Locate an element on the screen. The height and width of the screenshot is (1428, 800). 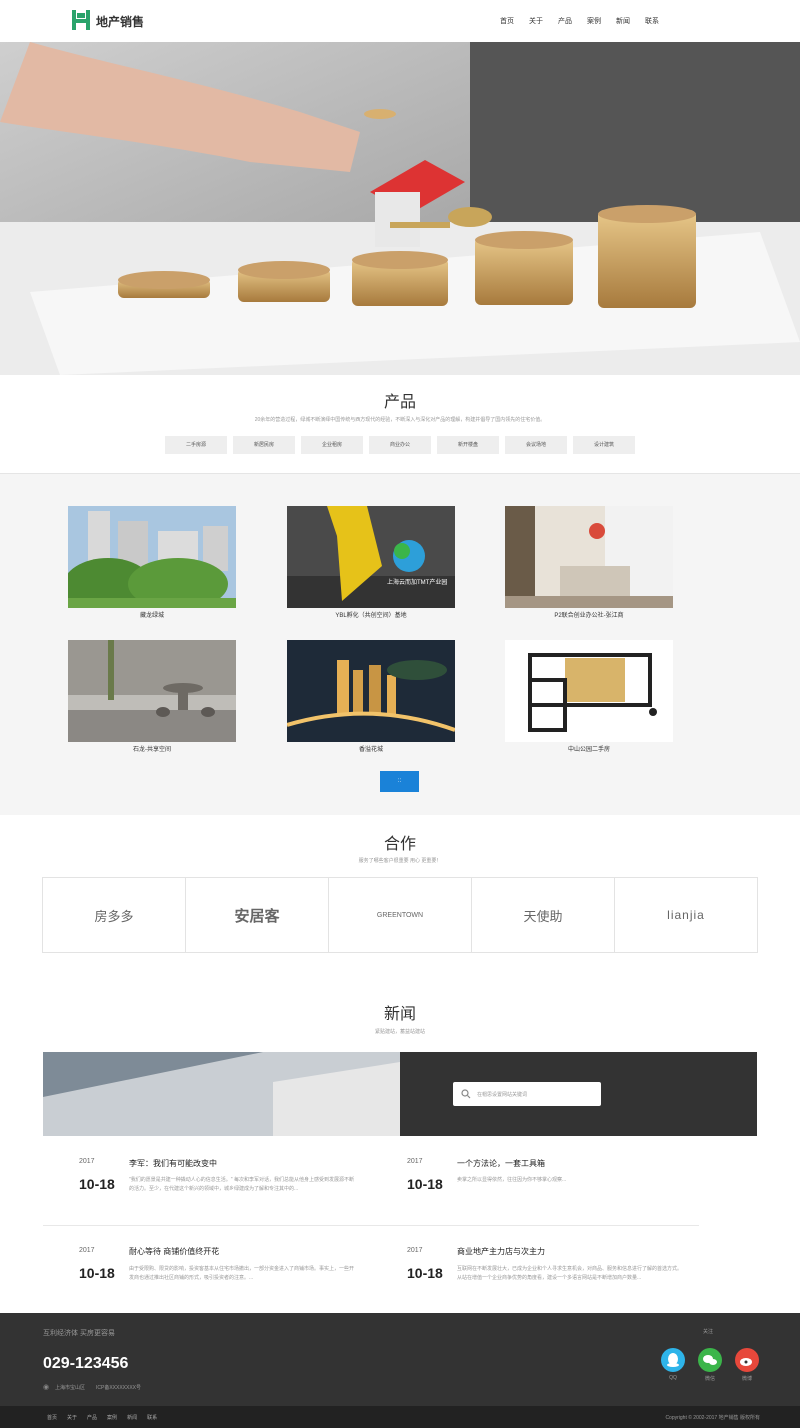
nav-cases: 案例 is located at coordinates (594, 21).